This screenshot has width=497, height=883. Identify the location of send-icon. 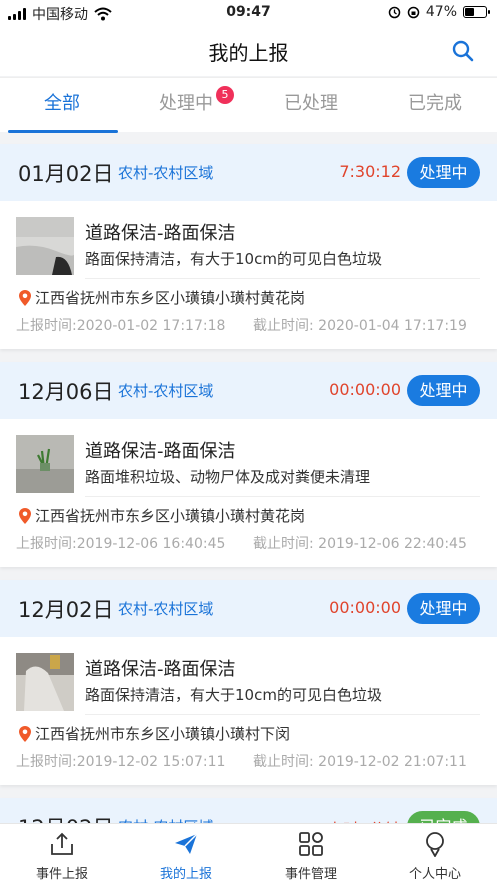
(186, 843).